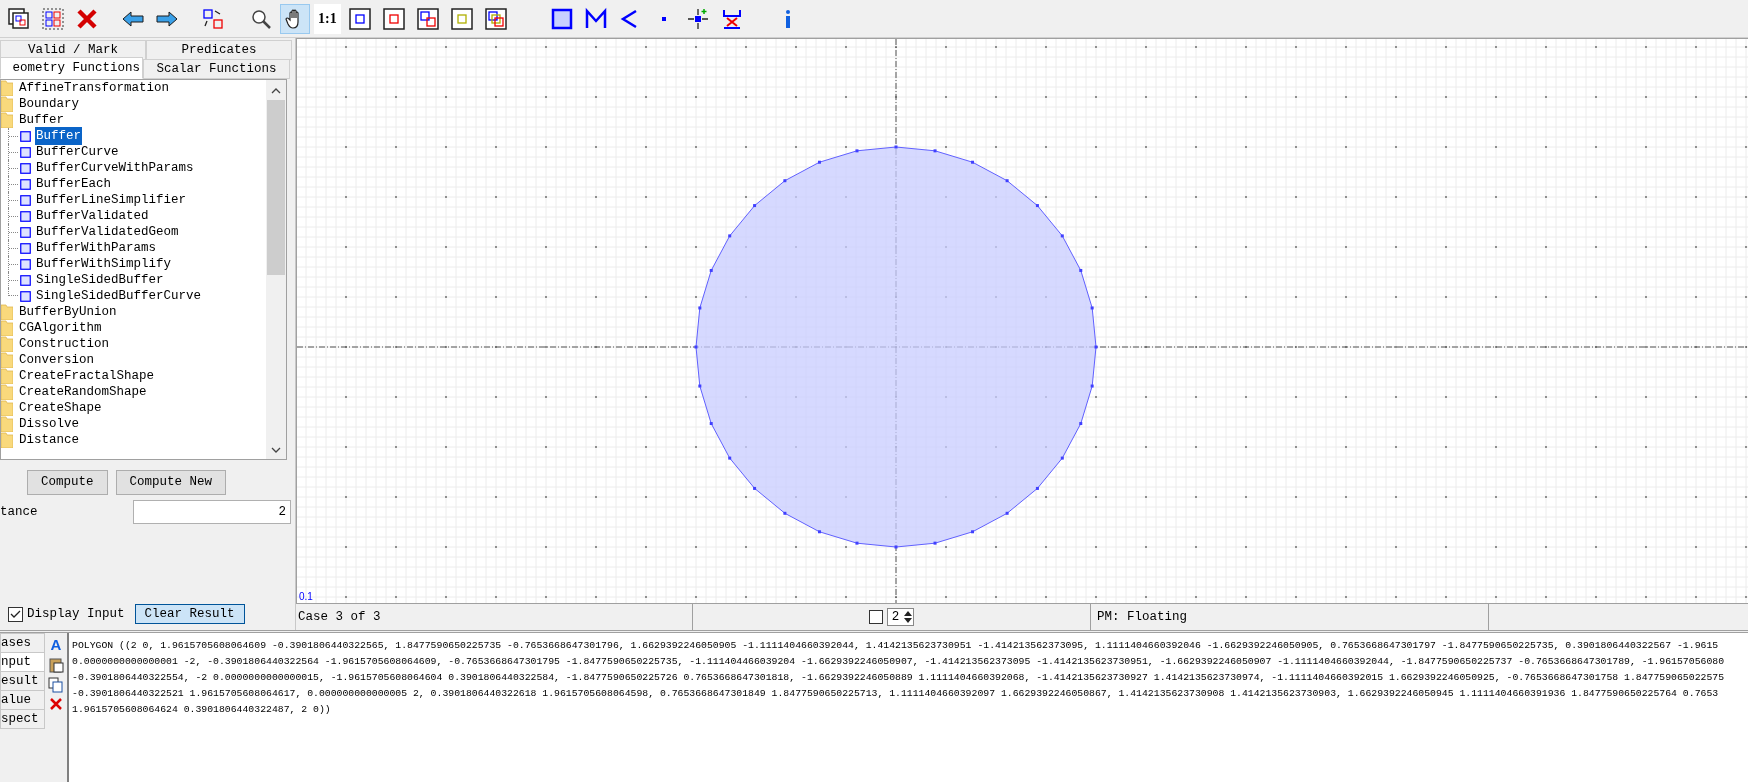 The height and width of the screenshot is (782, 1748). I want to click on tab: Scalar Functions, so click(216, 69).